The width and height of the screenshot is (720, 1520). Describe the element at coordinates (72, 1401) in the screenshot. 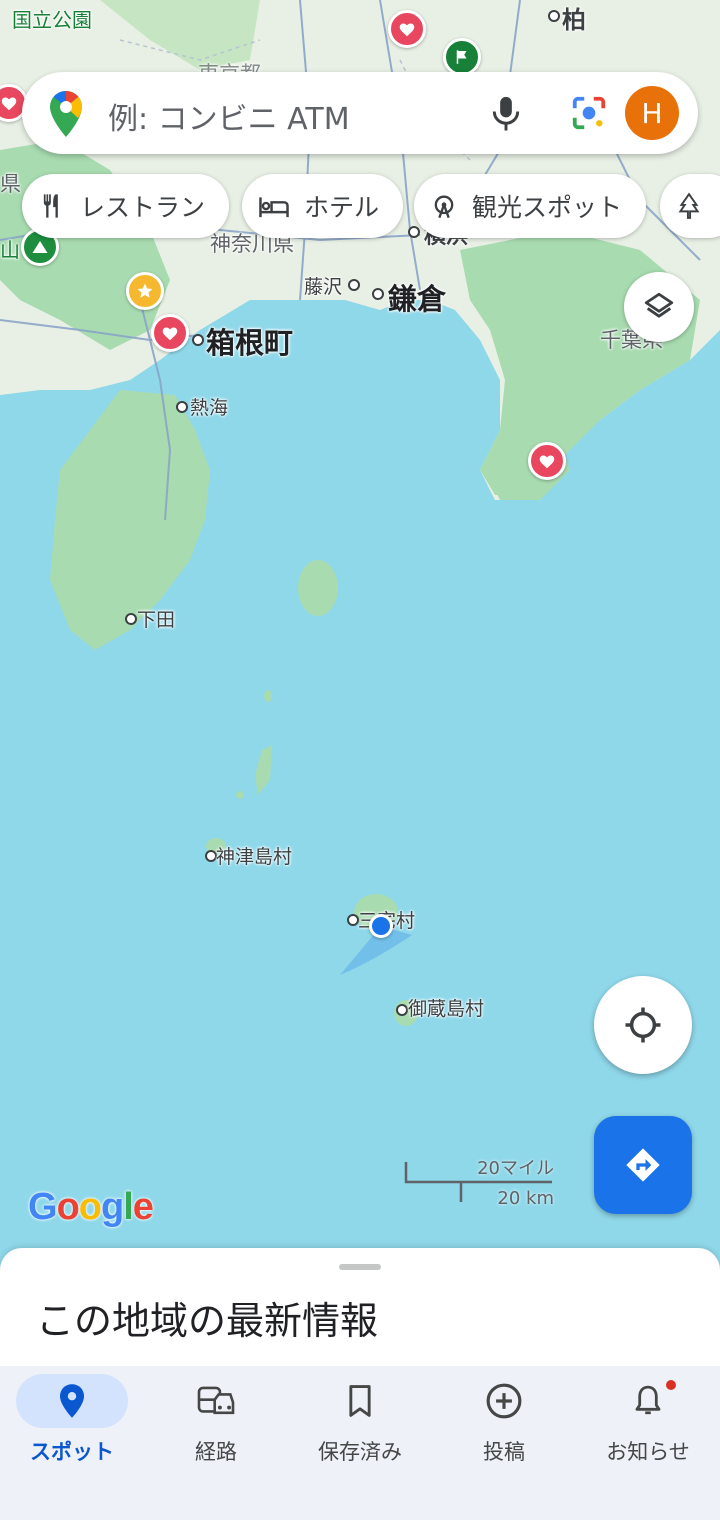

I see `spot-pin-icon` at that location.